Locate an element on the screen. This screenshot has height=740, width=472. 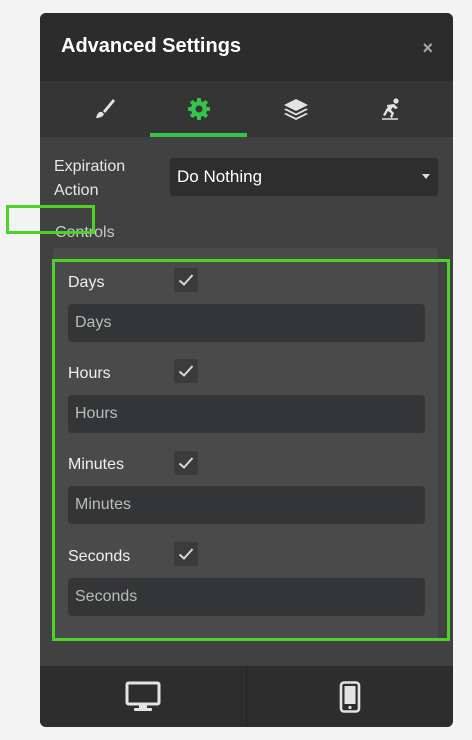
mobile-icon is located at coordinates (350, 696).